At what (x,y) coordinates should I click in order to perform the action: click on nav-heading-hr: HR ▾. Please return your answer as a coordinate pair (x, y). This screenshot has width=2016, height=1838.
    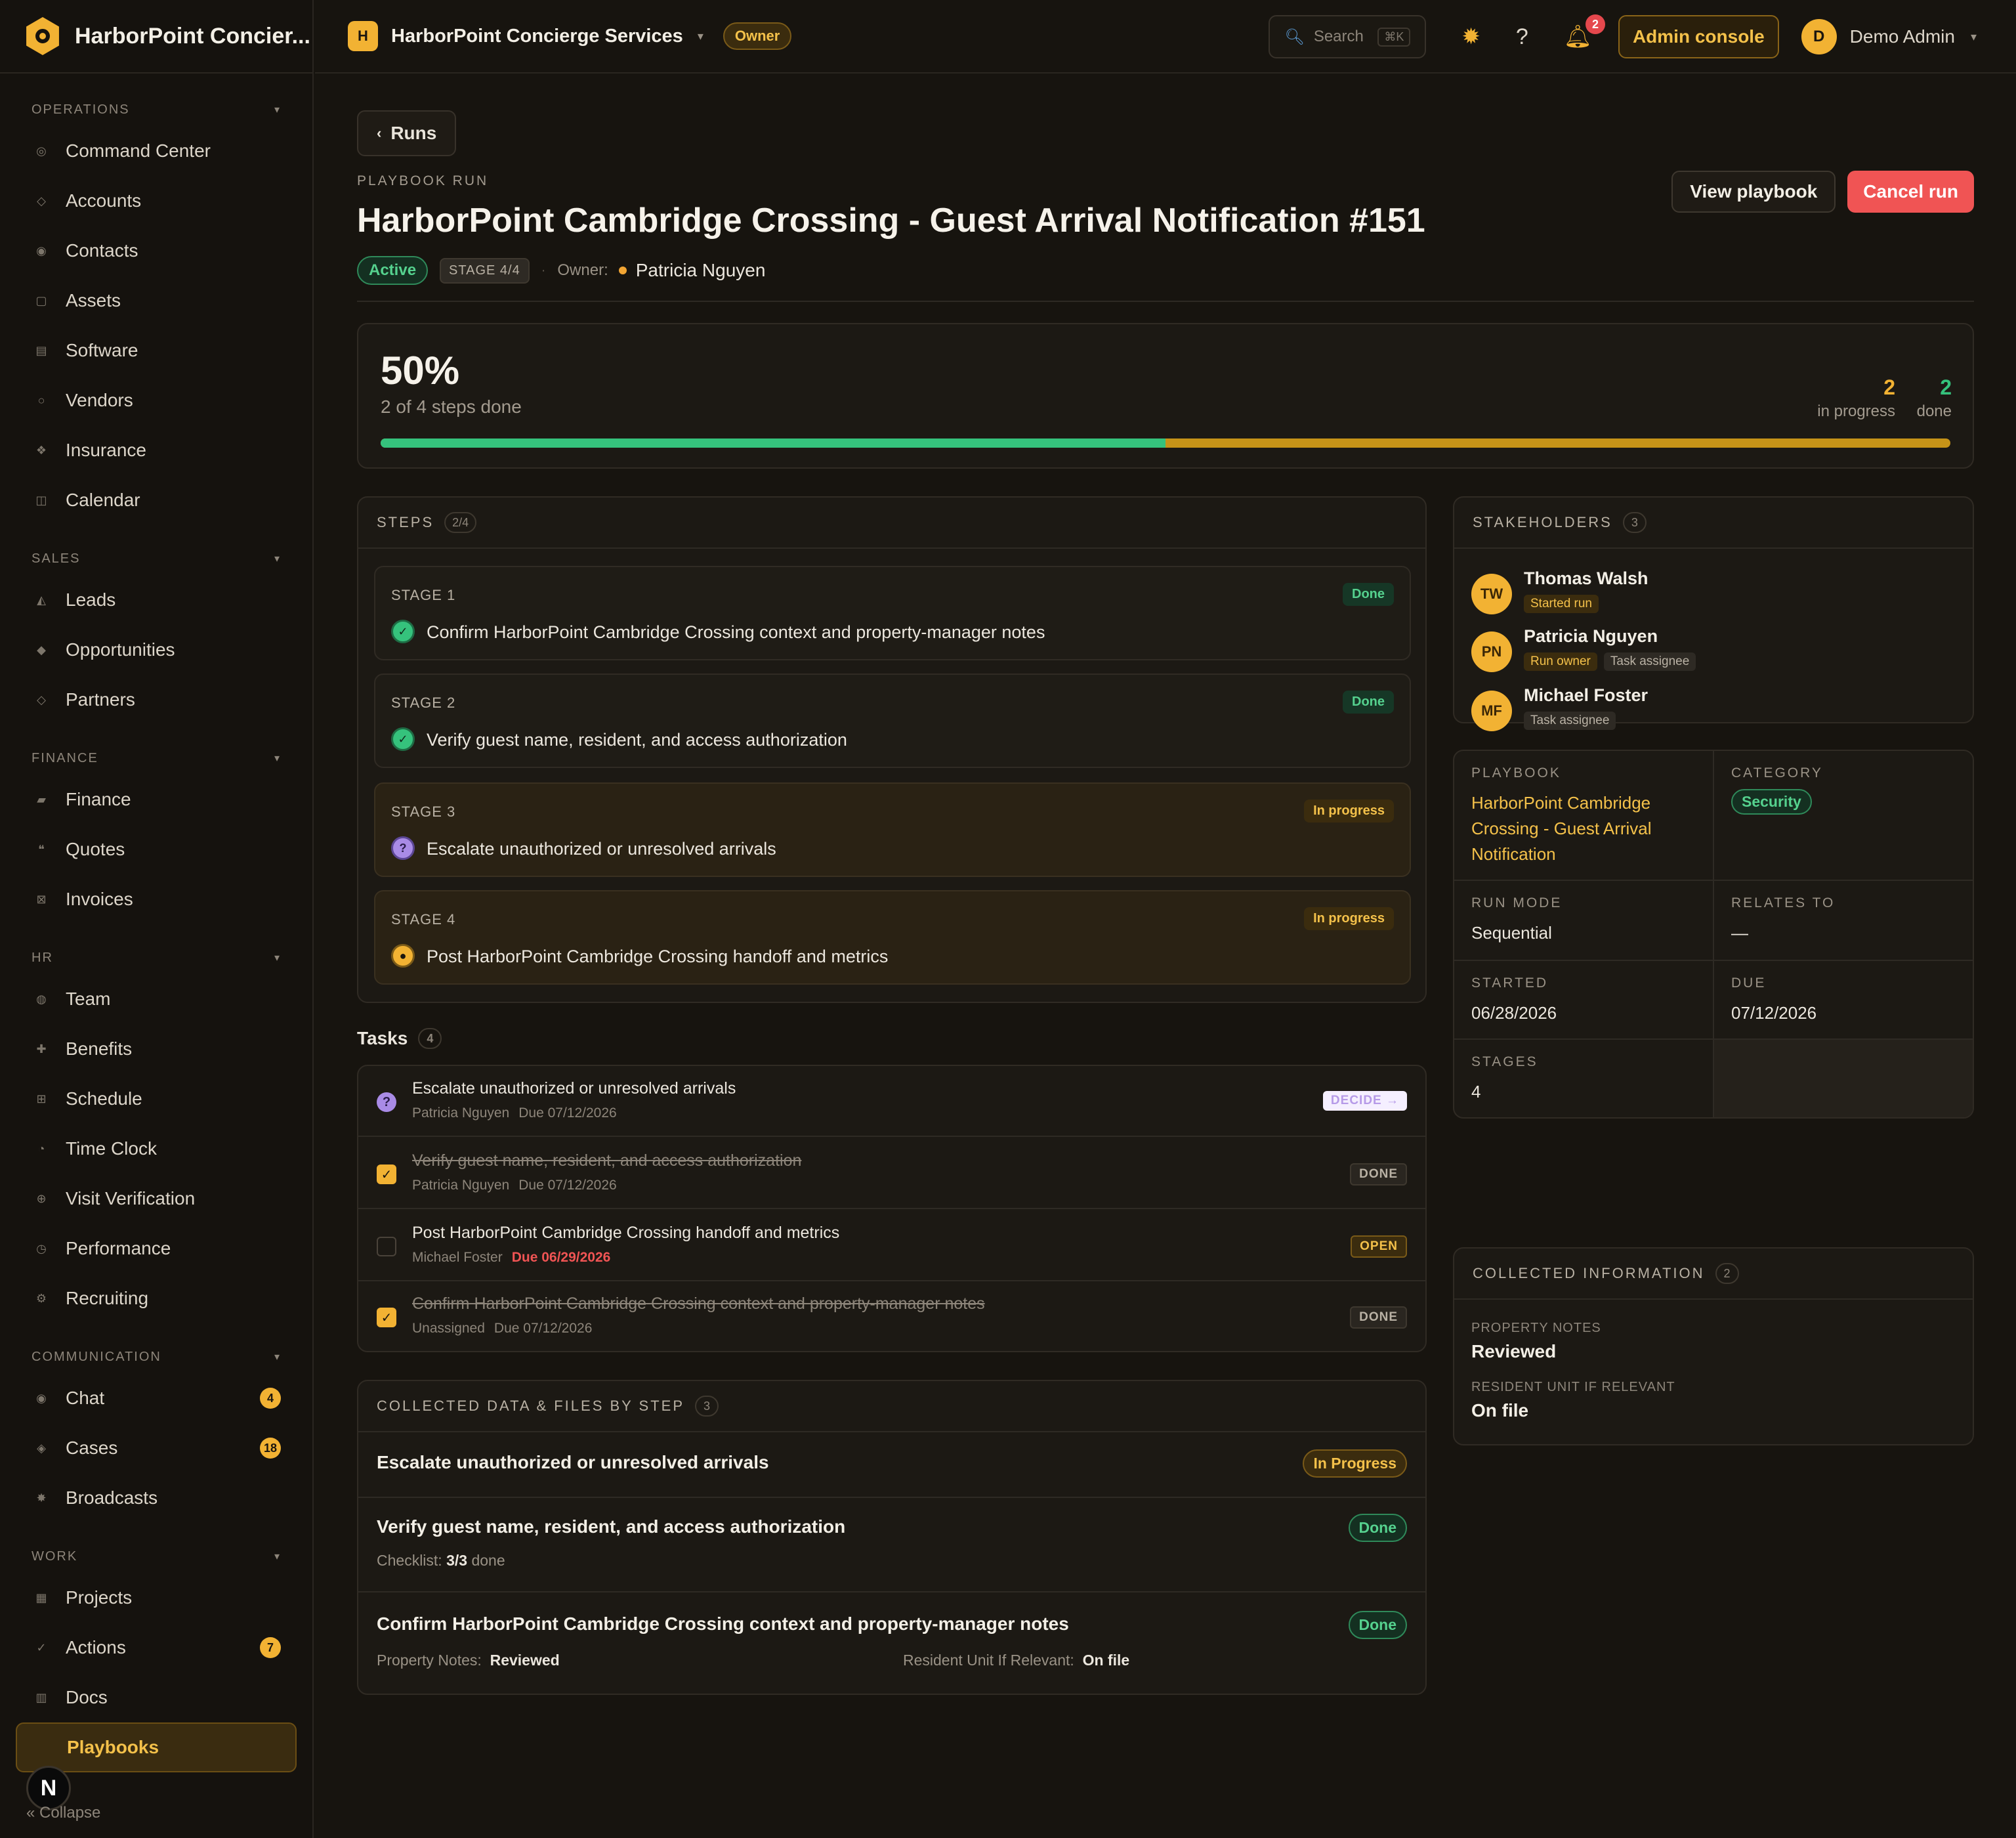
    Looking at the image, I should click on (156, 957).